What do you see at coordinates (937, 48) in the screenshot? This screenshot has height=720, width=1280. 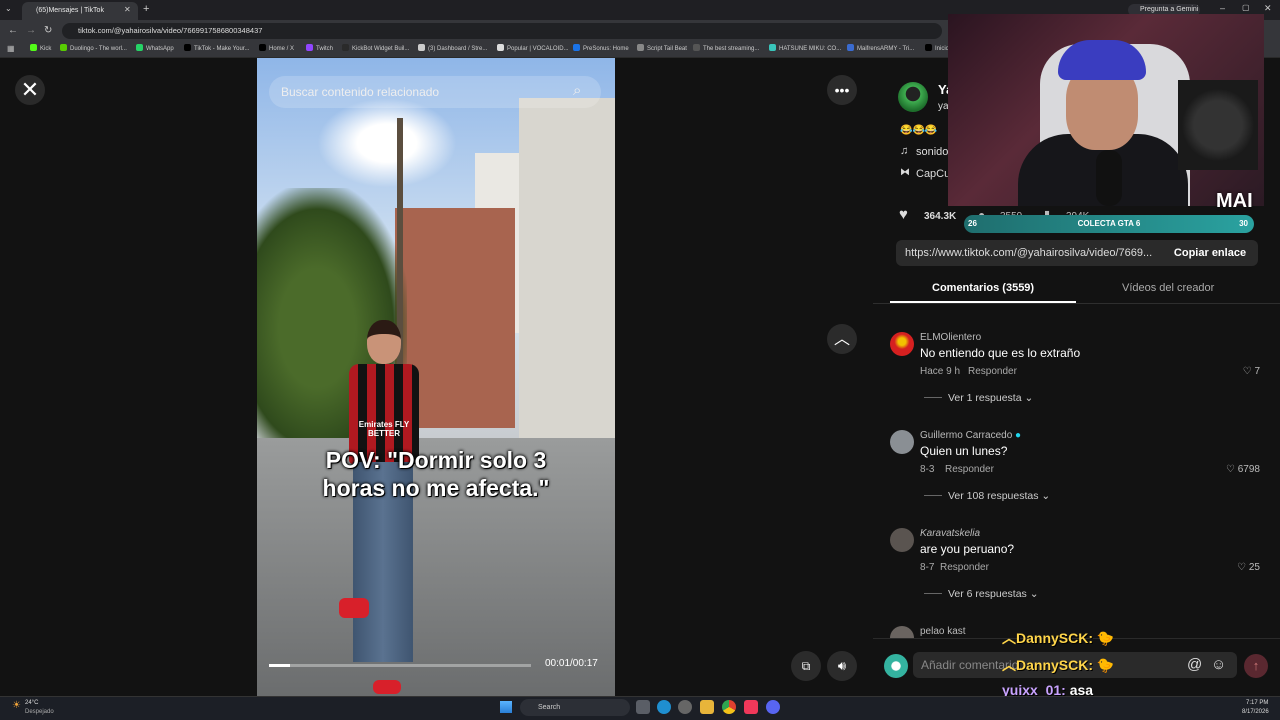 I see `bookmark-item: Inicio` at bounding box center [937, 48].